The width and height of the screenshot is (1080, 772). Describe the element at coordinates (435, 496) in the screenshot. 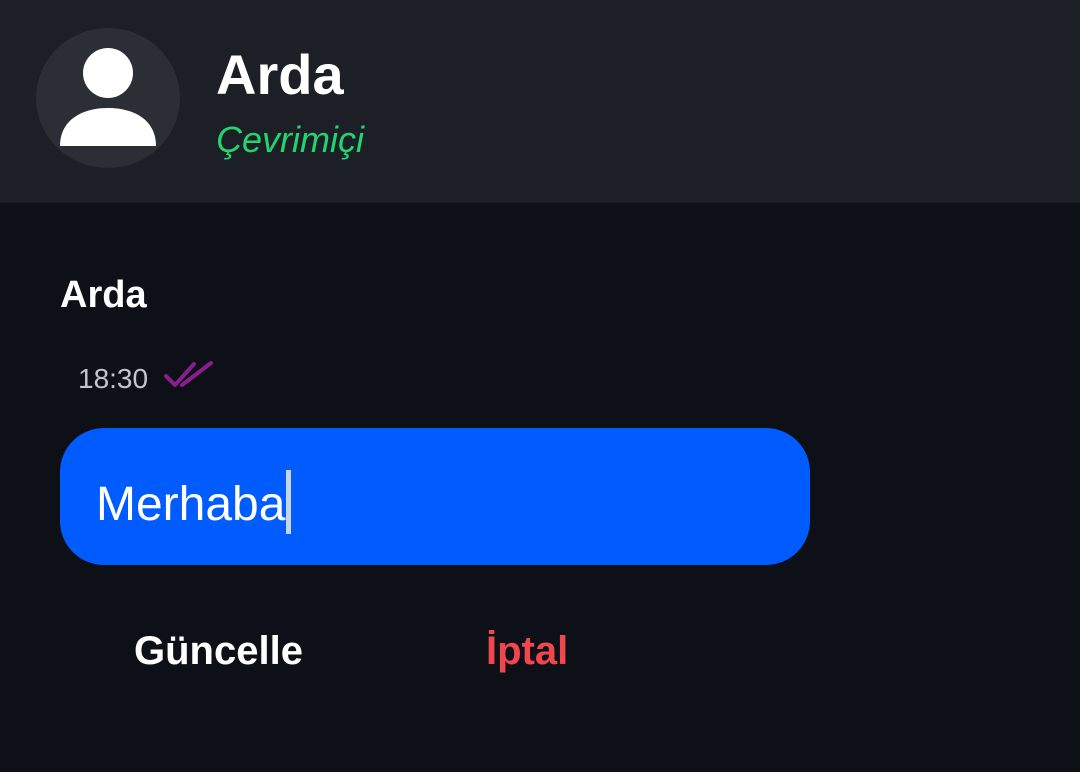

I see `message-edit-field: Merhaba` at that location.